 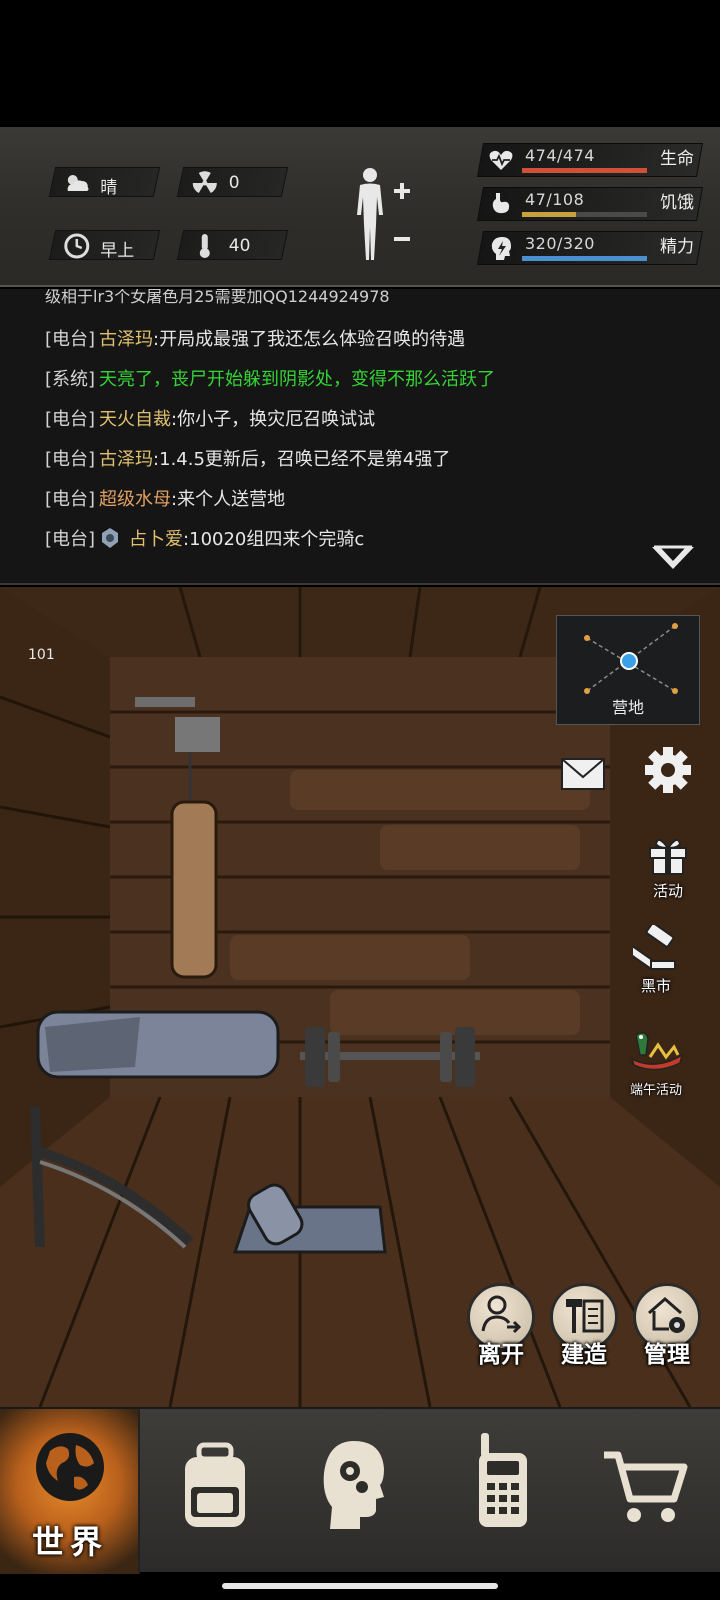 I want to click on chat-sender: 超级水母, so click(x=135, y=499).